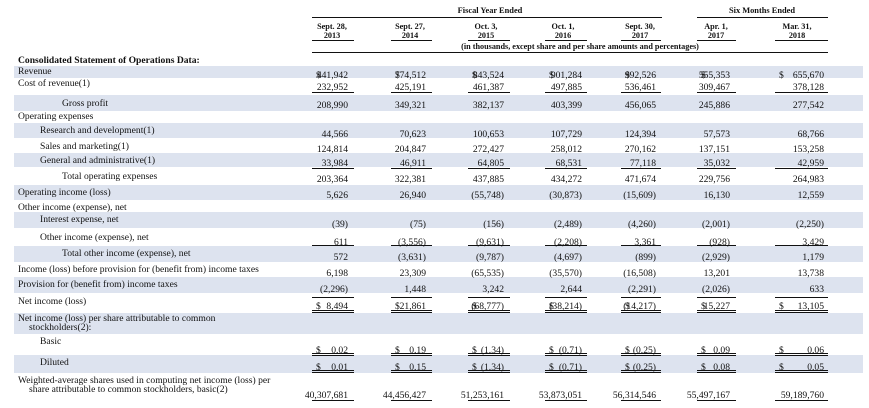 The height and width of the screenshot is (408, 869). What do you see at coordinates (54, 362) in the screenshot?
I see `row-label: Diluted` at bounding box center [54, 362].